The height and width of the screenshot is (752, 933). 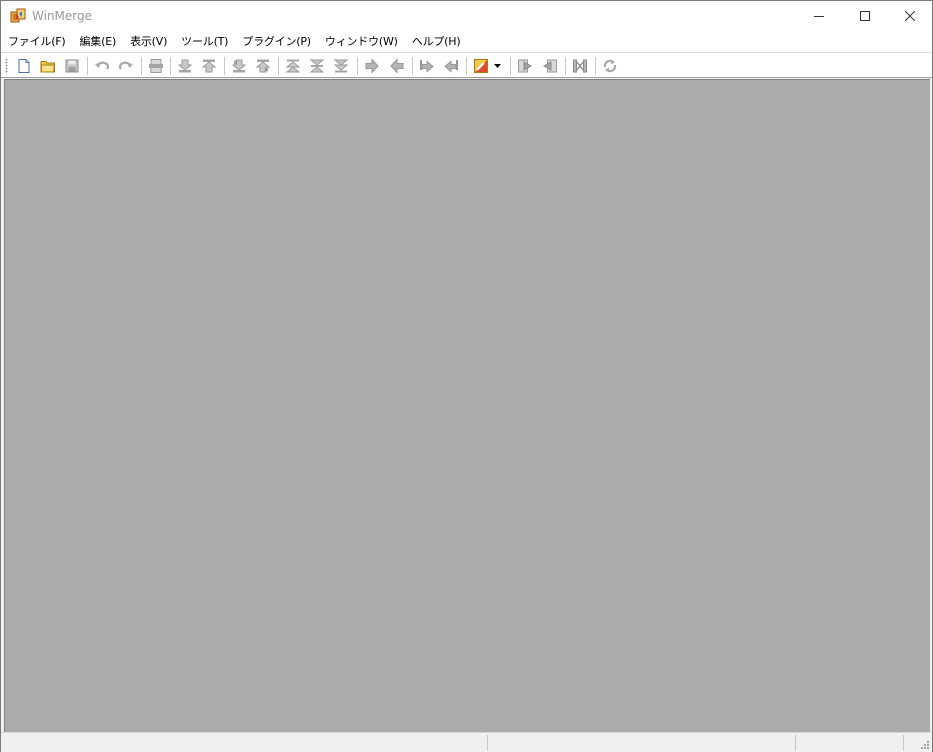 I want to click on copy-right-advance-button, so click(x=427, y=66).